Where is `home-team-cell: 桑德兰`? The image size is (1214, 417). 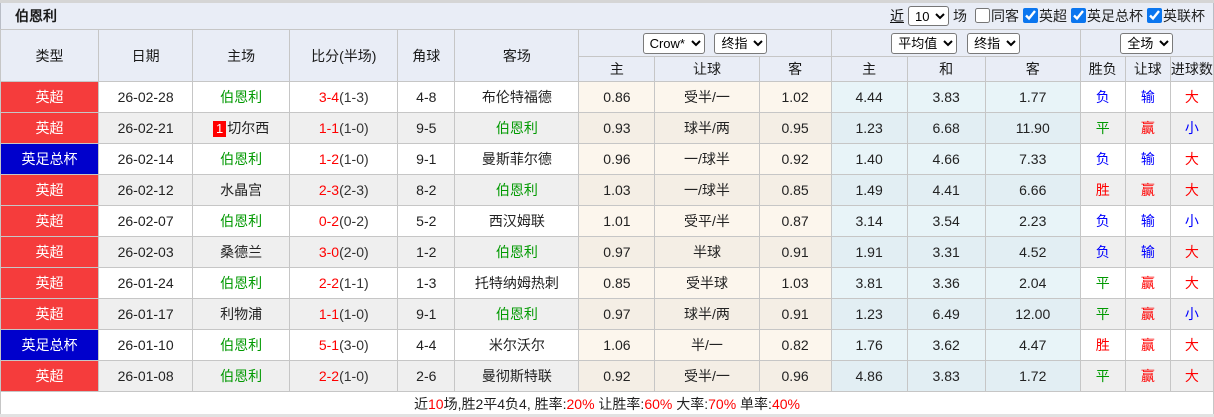 home-team-cell: 桑德兰 is located at coordinates (241, 252).